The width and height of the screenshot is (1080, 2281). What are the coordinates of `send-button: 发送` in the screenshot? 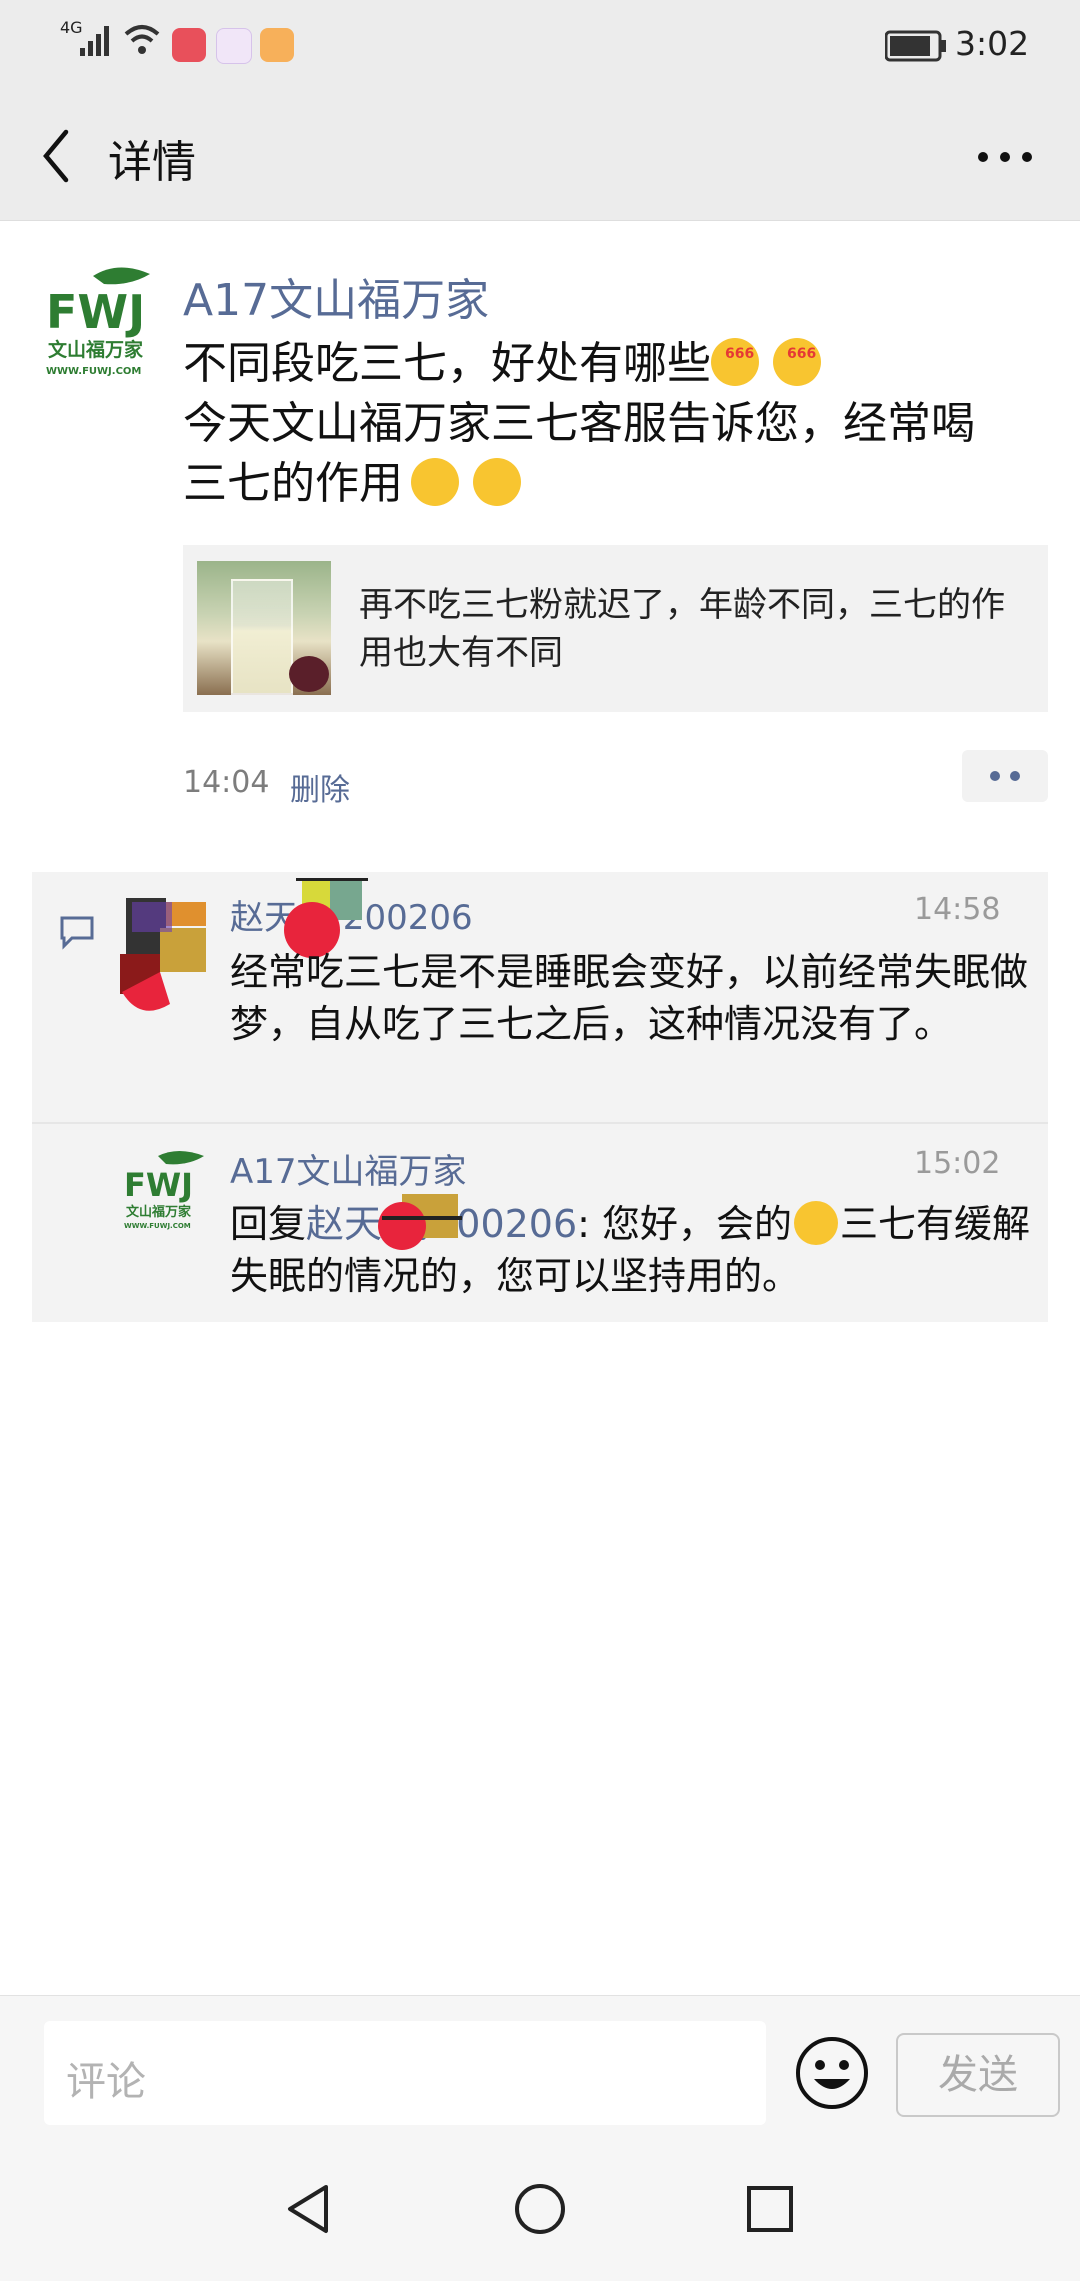 It's located at (978, 2075).